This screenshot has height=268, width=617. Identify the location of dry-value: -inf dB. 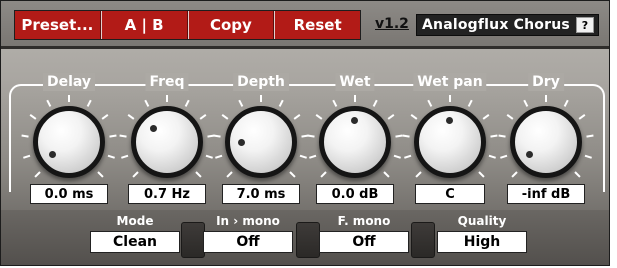
(546, 194).